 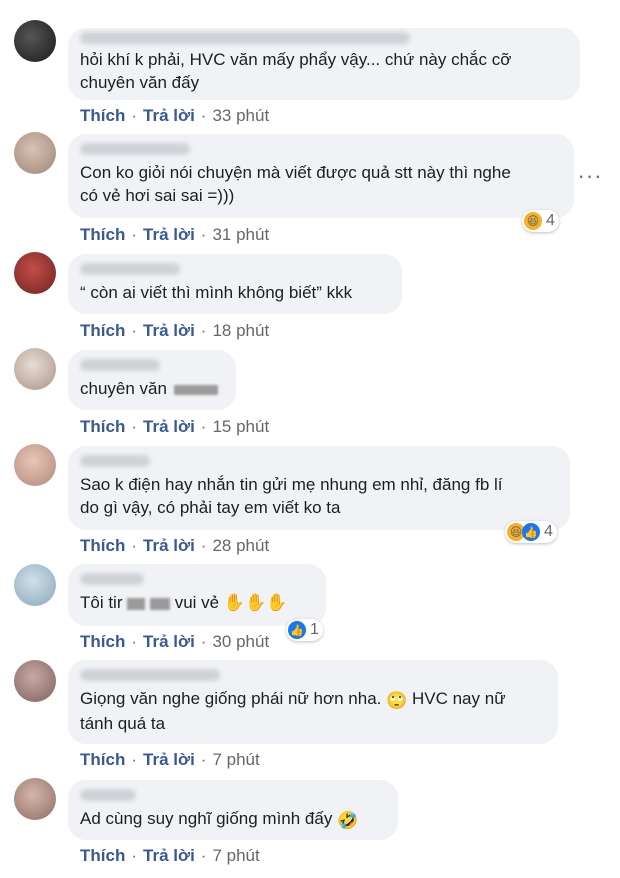 I want to click on more-options-button: ···, so click(x=590, y=176).